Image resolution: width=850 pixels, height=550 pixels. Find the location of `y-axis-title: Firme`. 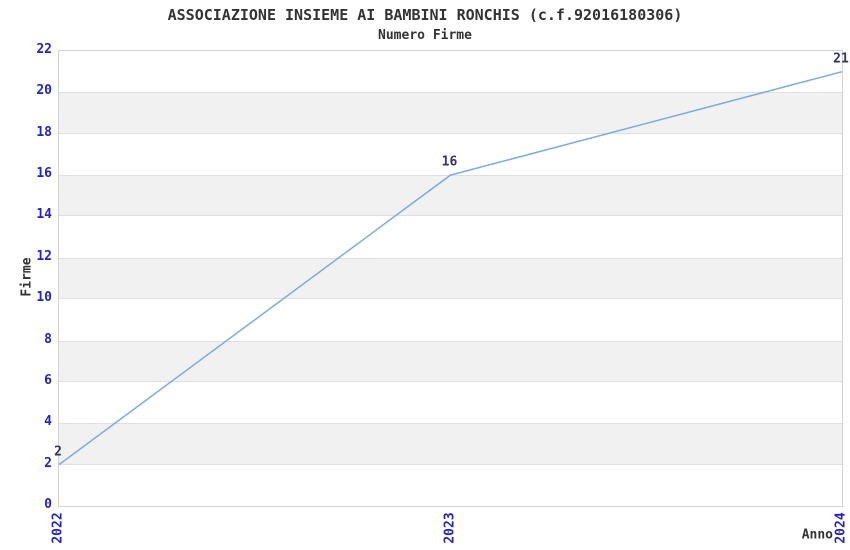

y-axis-title: Firme is located at coordinates (27, 277).